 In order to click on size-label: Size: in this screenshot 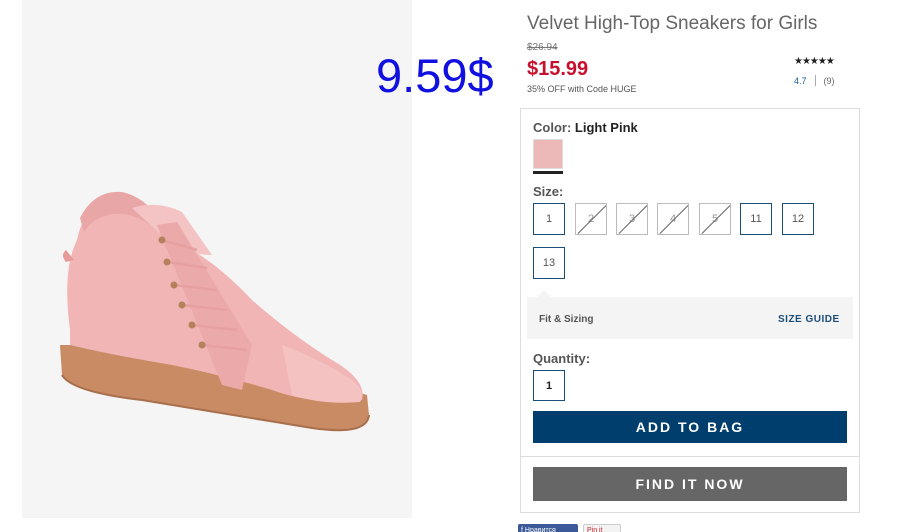, I will do `click(548, 191)`.